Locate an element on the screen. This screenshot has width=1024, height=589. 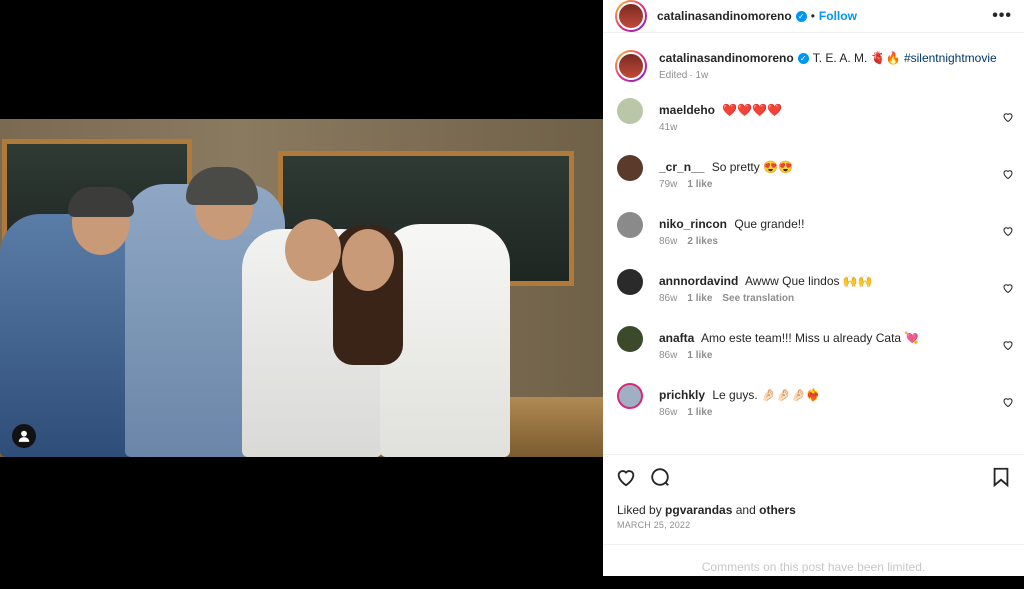
comment-body: Awww Que lindos 🙌🙌 is located at coordinates (809, 281).